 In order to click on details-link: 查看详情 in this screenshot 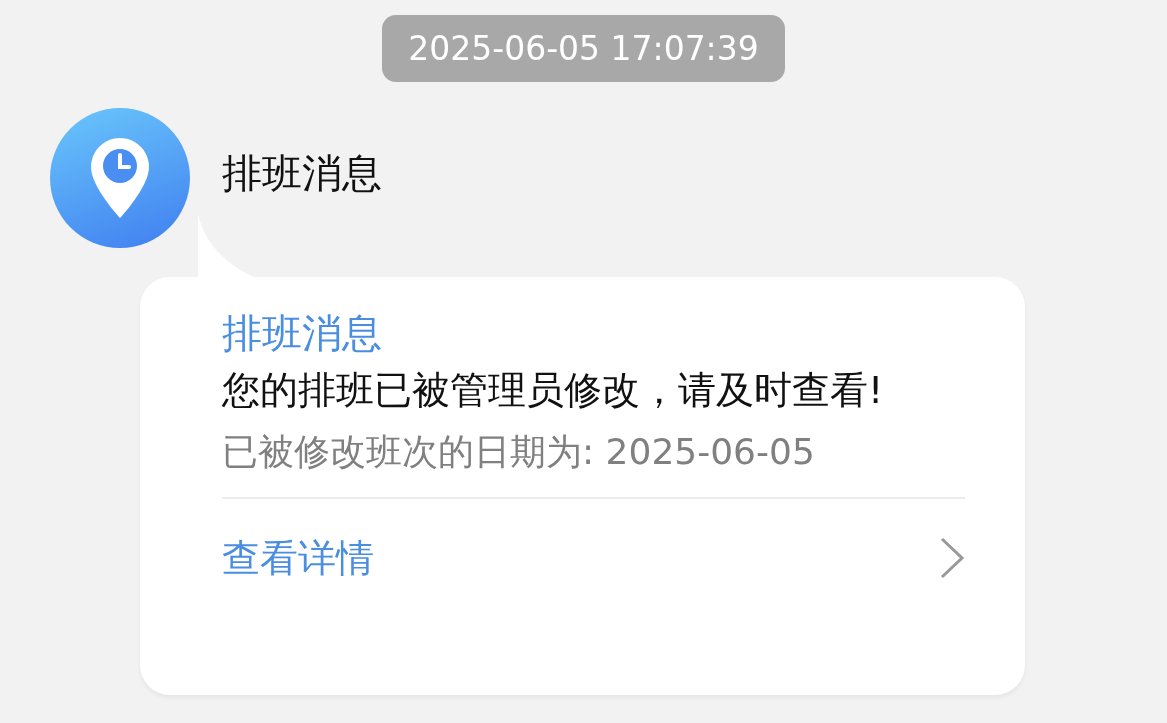, I will do `click(298, 558)`.